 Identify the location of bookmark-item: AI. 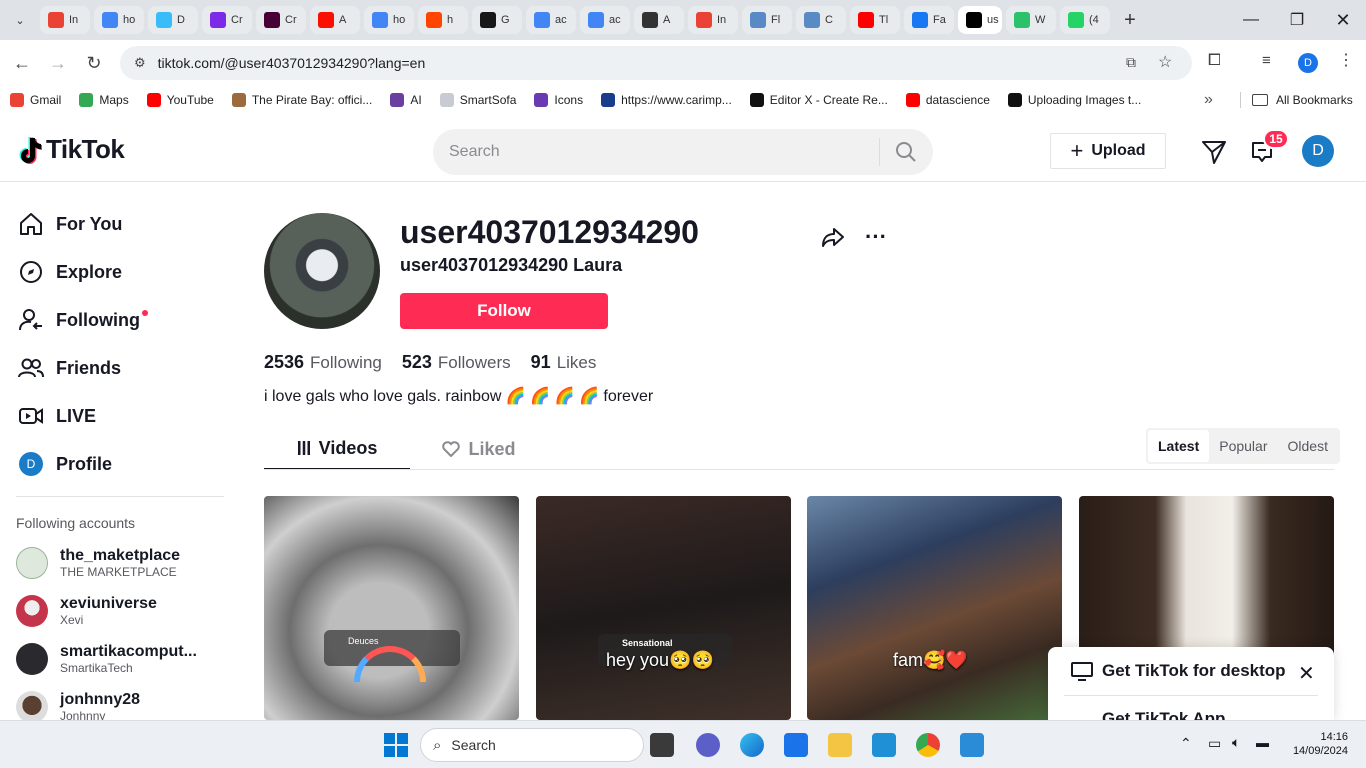
(406, 100).